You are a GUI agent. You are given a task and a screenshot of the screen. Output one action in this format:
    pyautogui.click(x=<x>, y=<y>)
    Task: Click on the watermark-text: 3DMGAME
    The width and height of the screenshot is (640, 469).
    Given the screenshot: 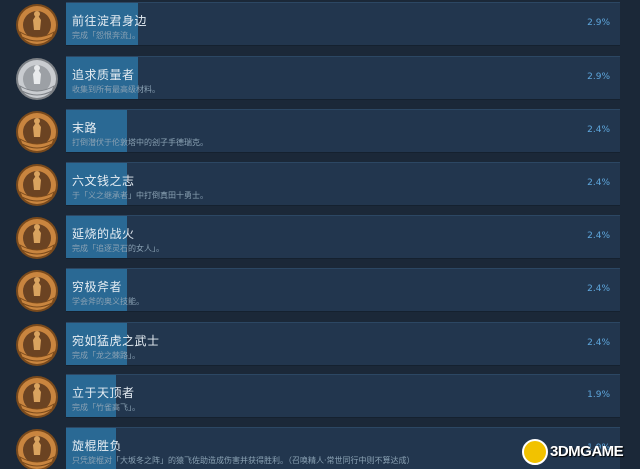 What is the action you would take?
    pyautogui.click(x=587, y=451)
    